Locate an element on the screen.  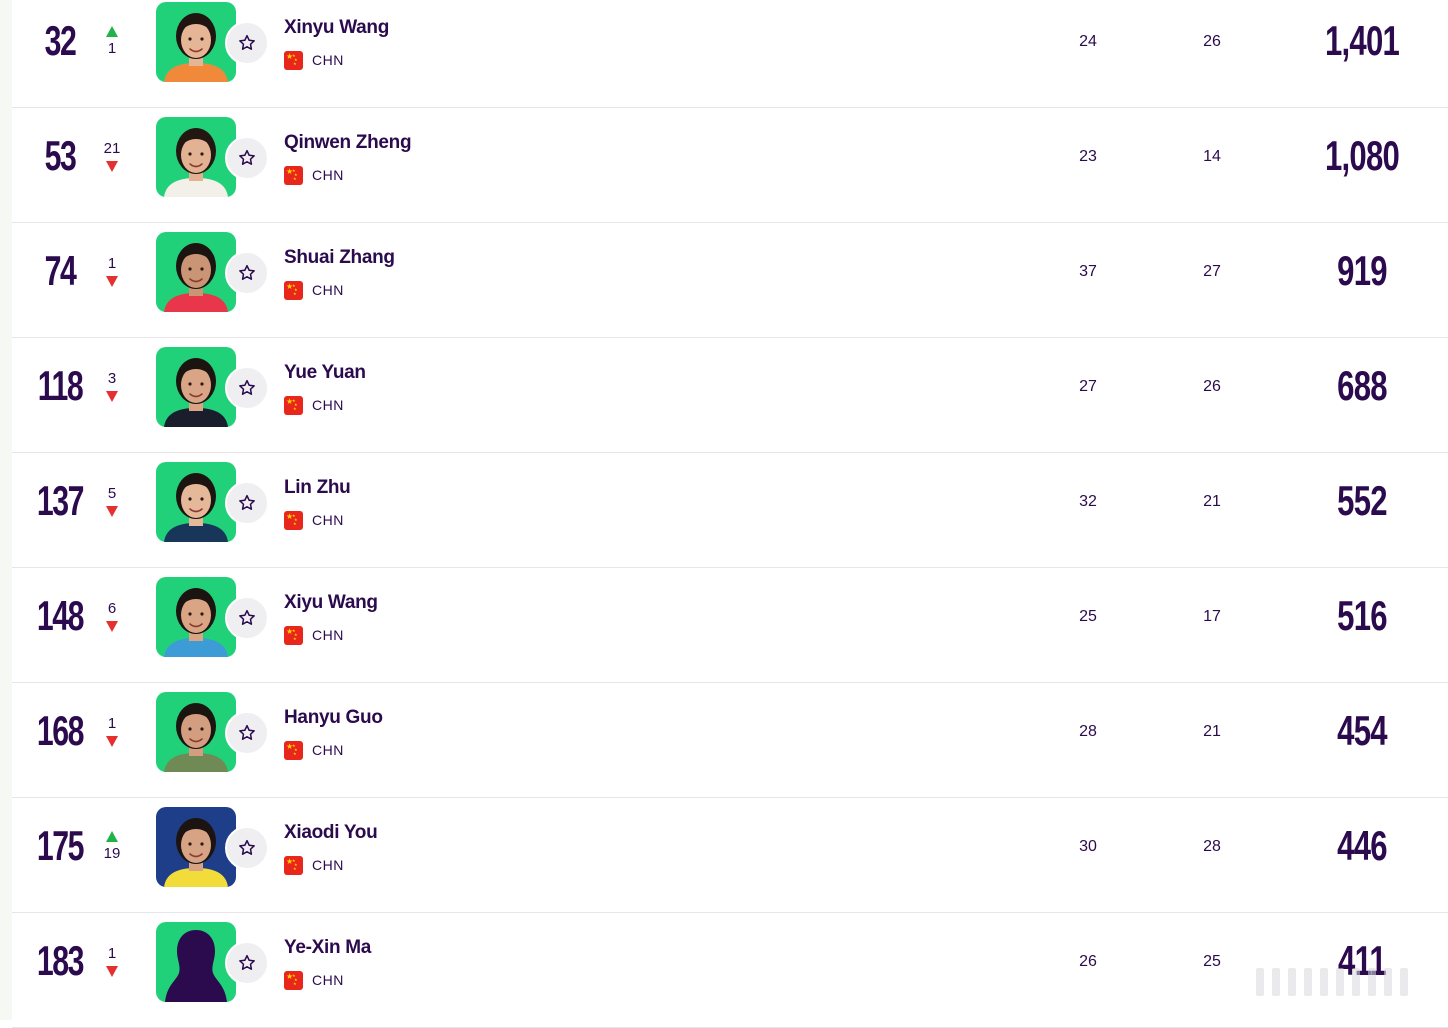
player-name: Hanyu Guo is located at coordinates (333, 718).